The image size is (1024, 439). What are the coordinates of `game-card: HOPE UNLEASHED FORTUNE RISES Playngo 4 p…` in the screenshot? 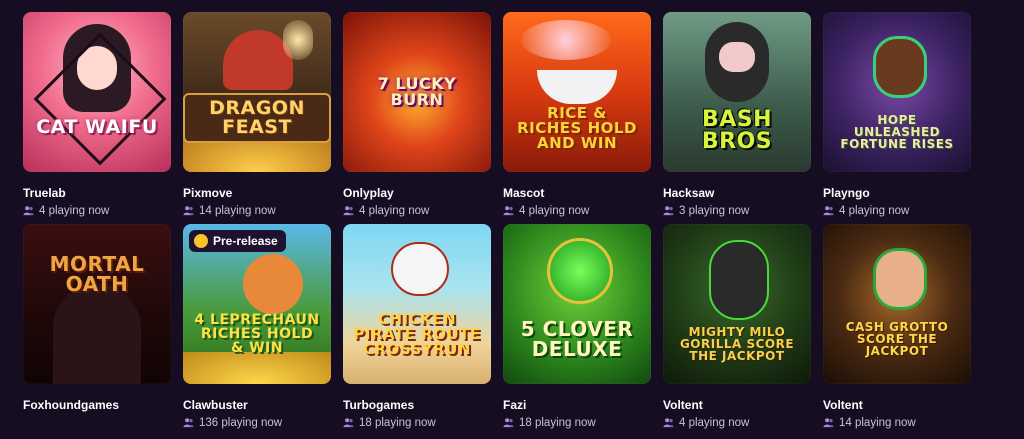 It's located at (897, 115).